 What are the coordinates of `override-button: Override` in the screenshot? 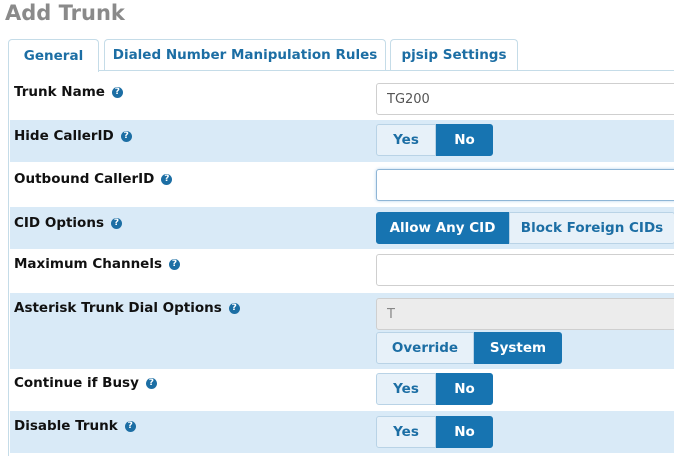 It's located at (425, 348).